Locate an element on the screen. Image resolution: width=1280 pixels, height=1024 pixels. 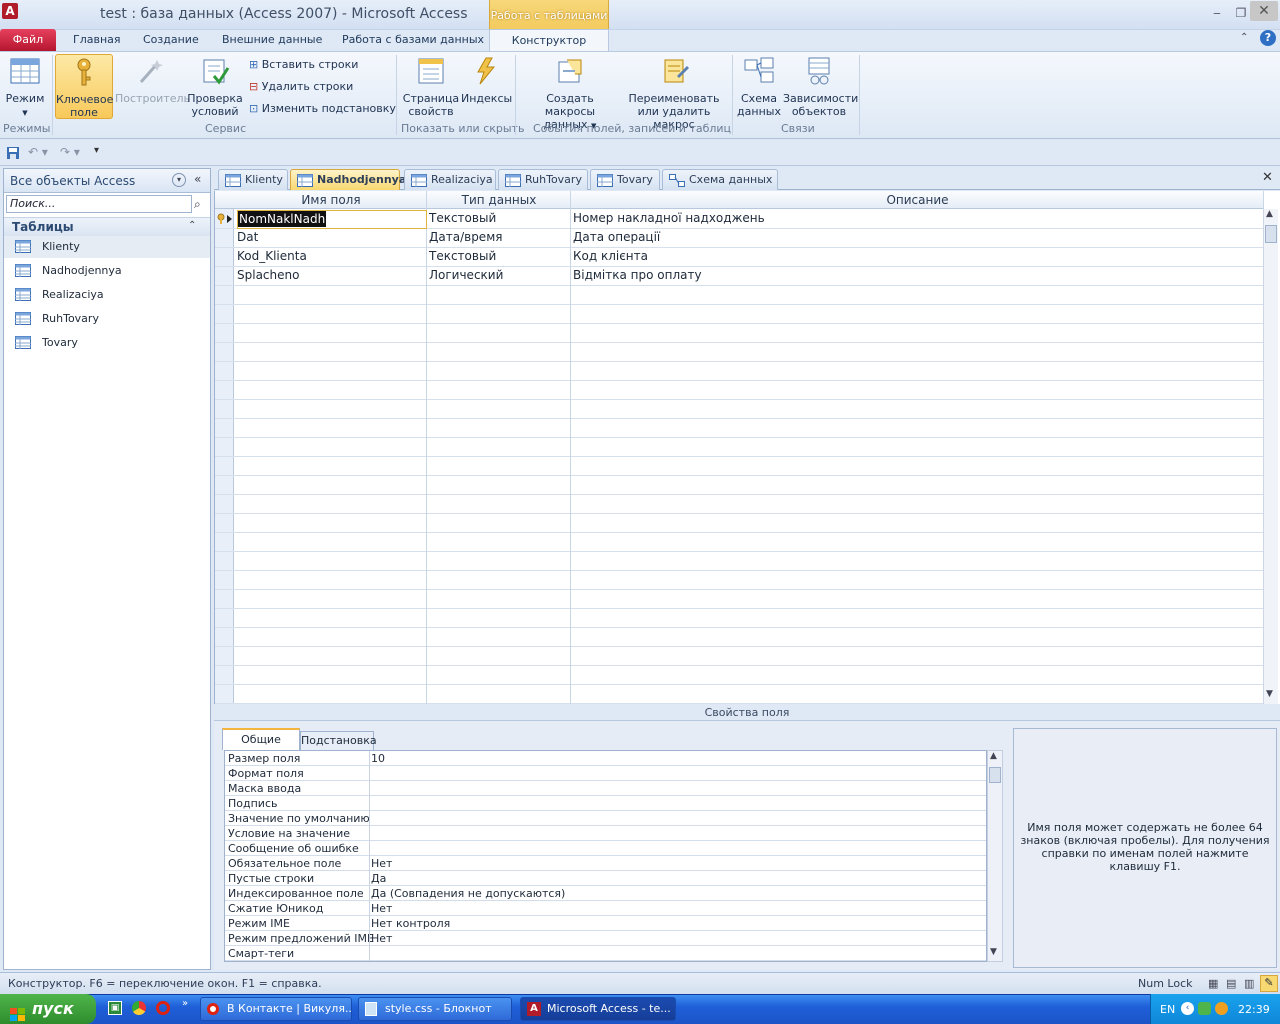
indexes-button: Индексы is located at coordinates (486, 80).